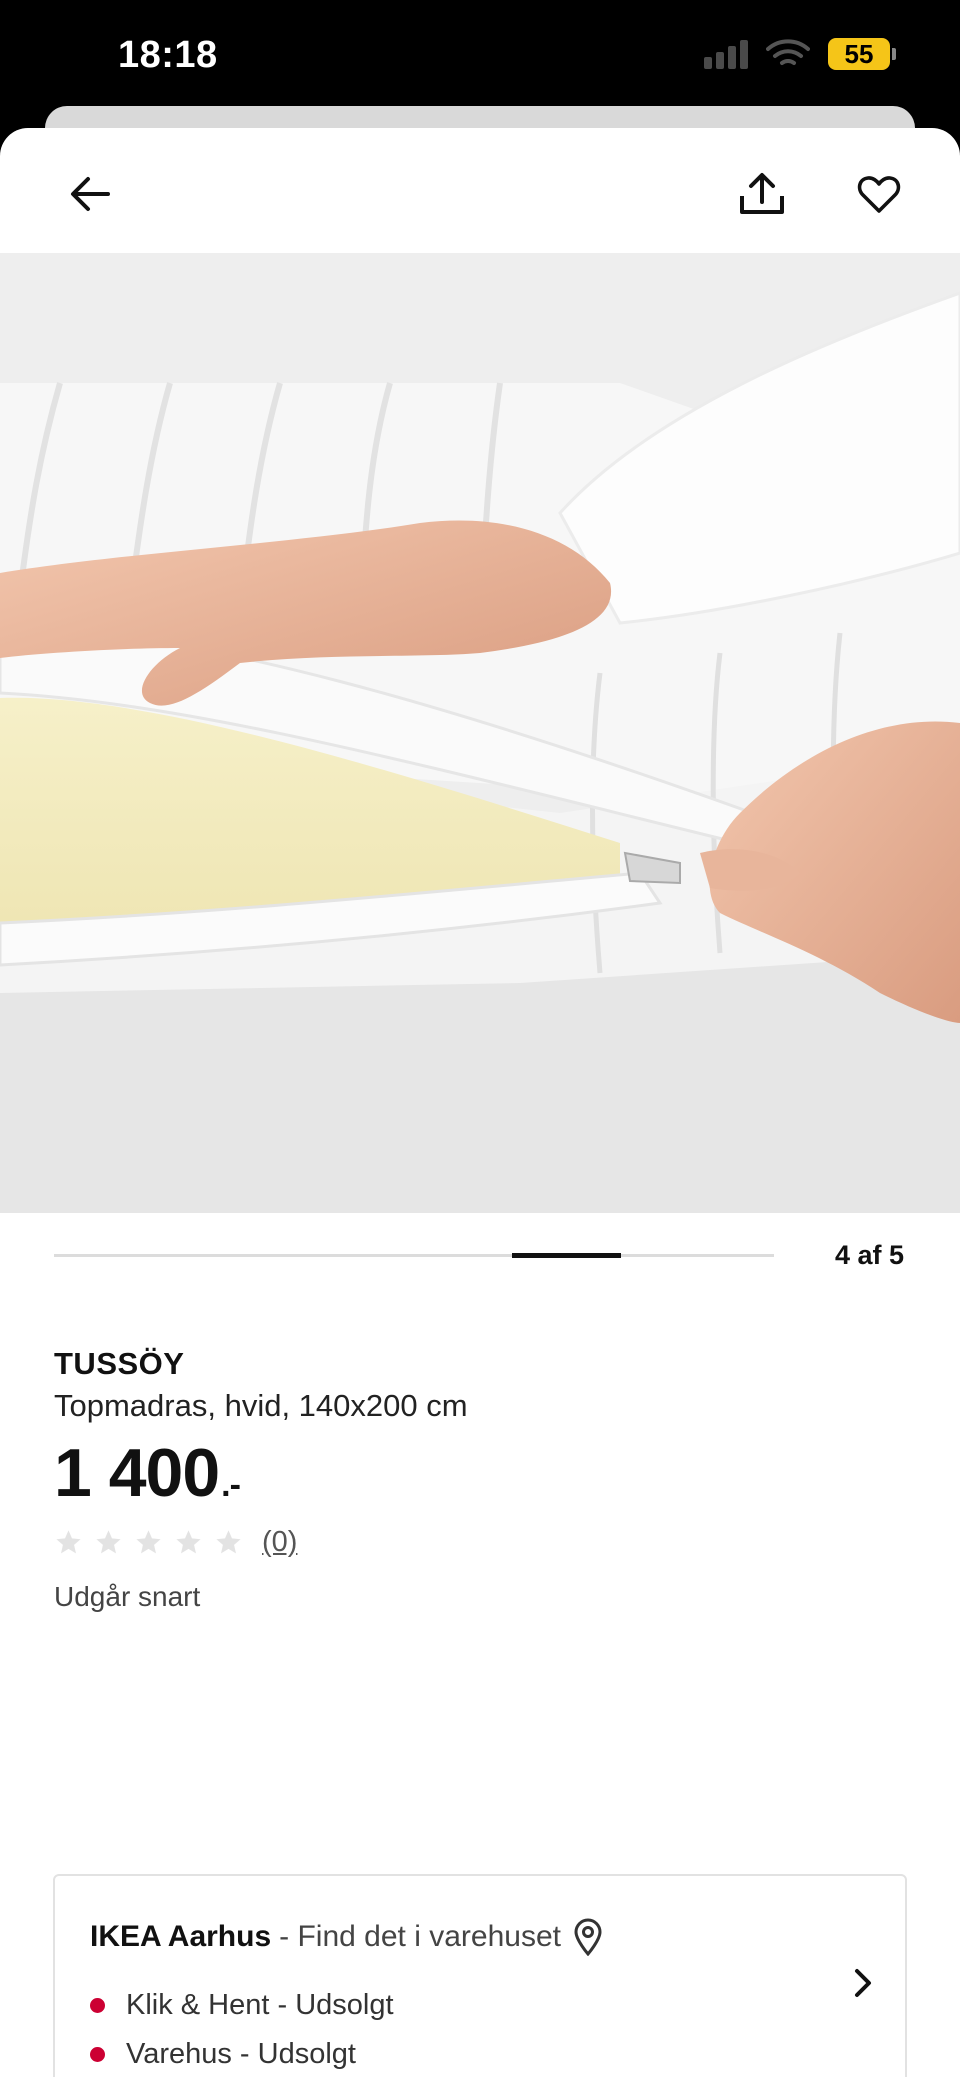  Describe the element at coordinates (788, 54) in the screenshot. I see `wifi-icon` at that location.